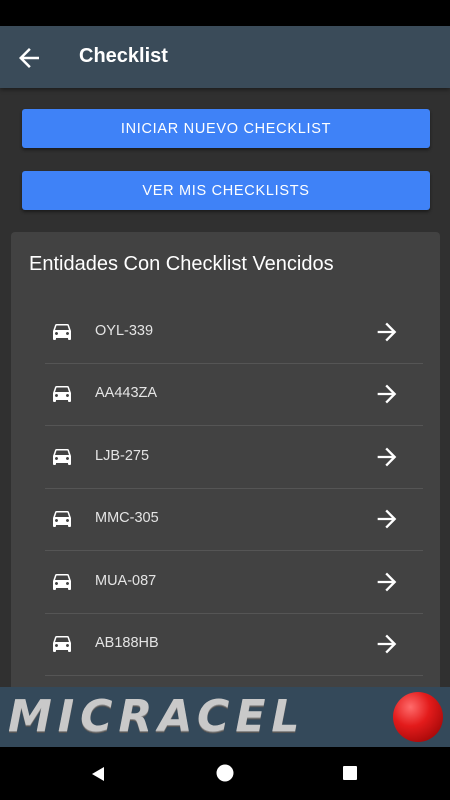 The width and height of the screenshot is (450, 800). I want to click on list-item: MUA-087, so click(234, 582).